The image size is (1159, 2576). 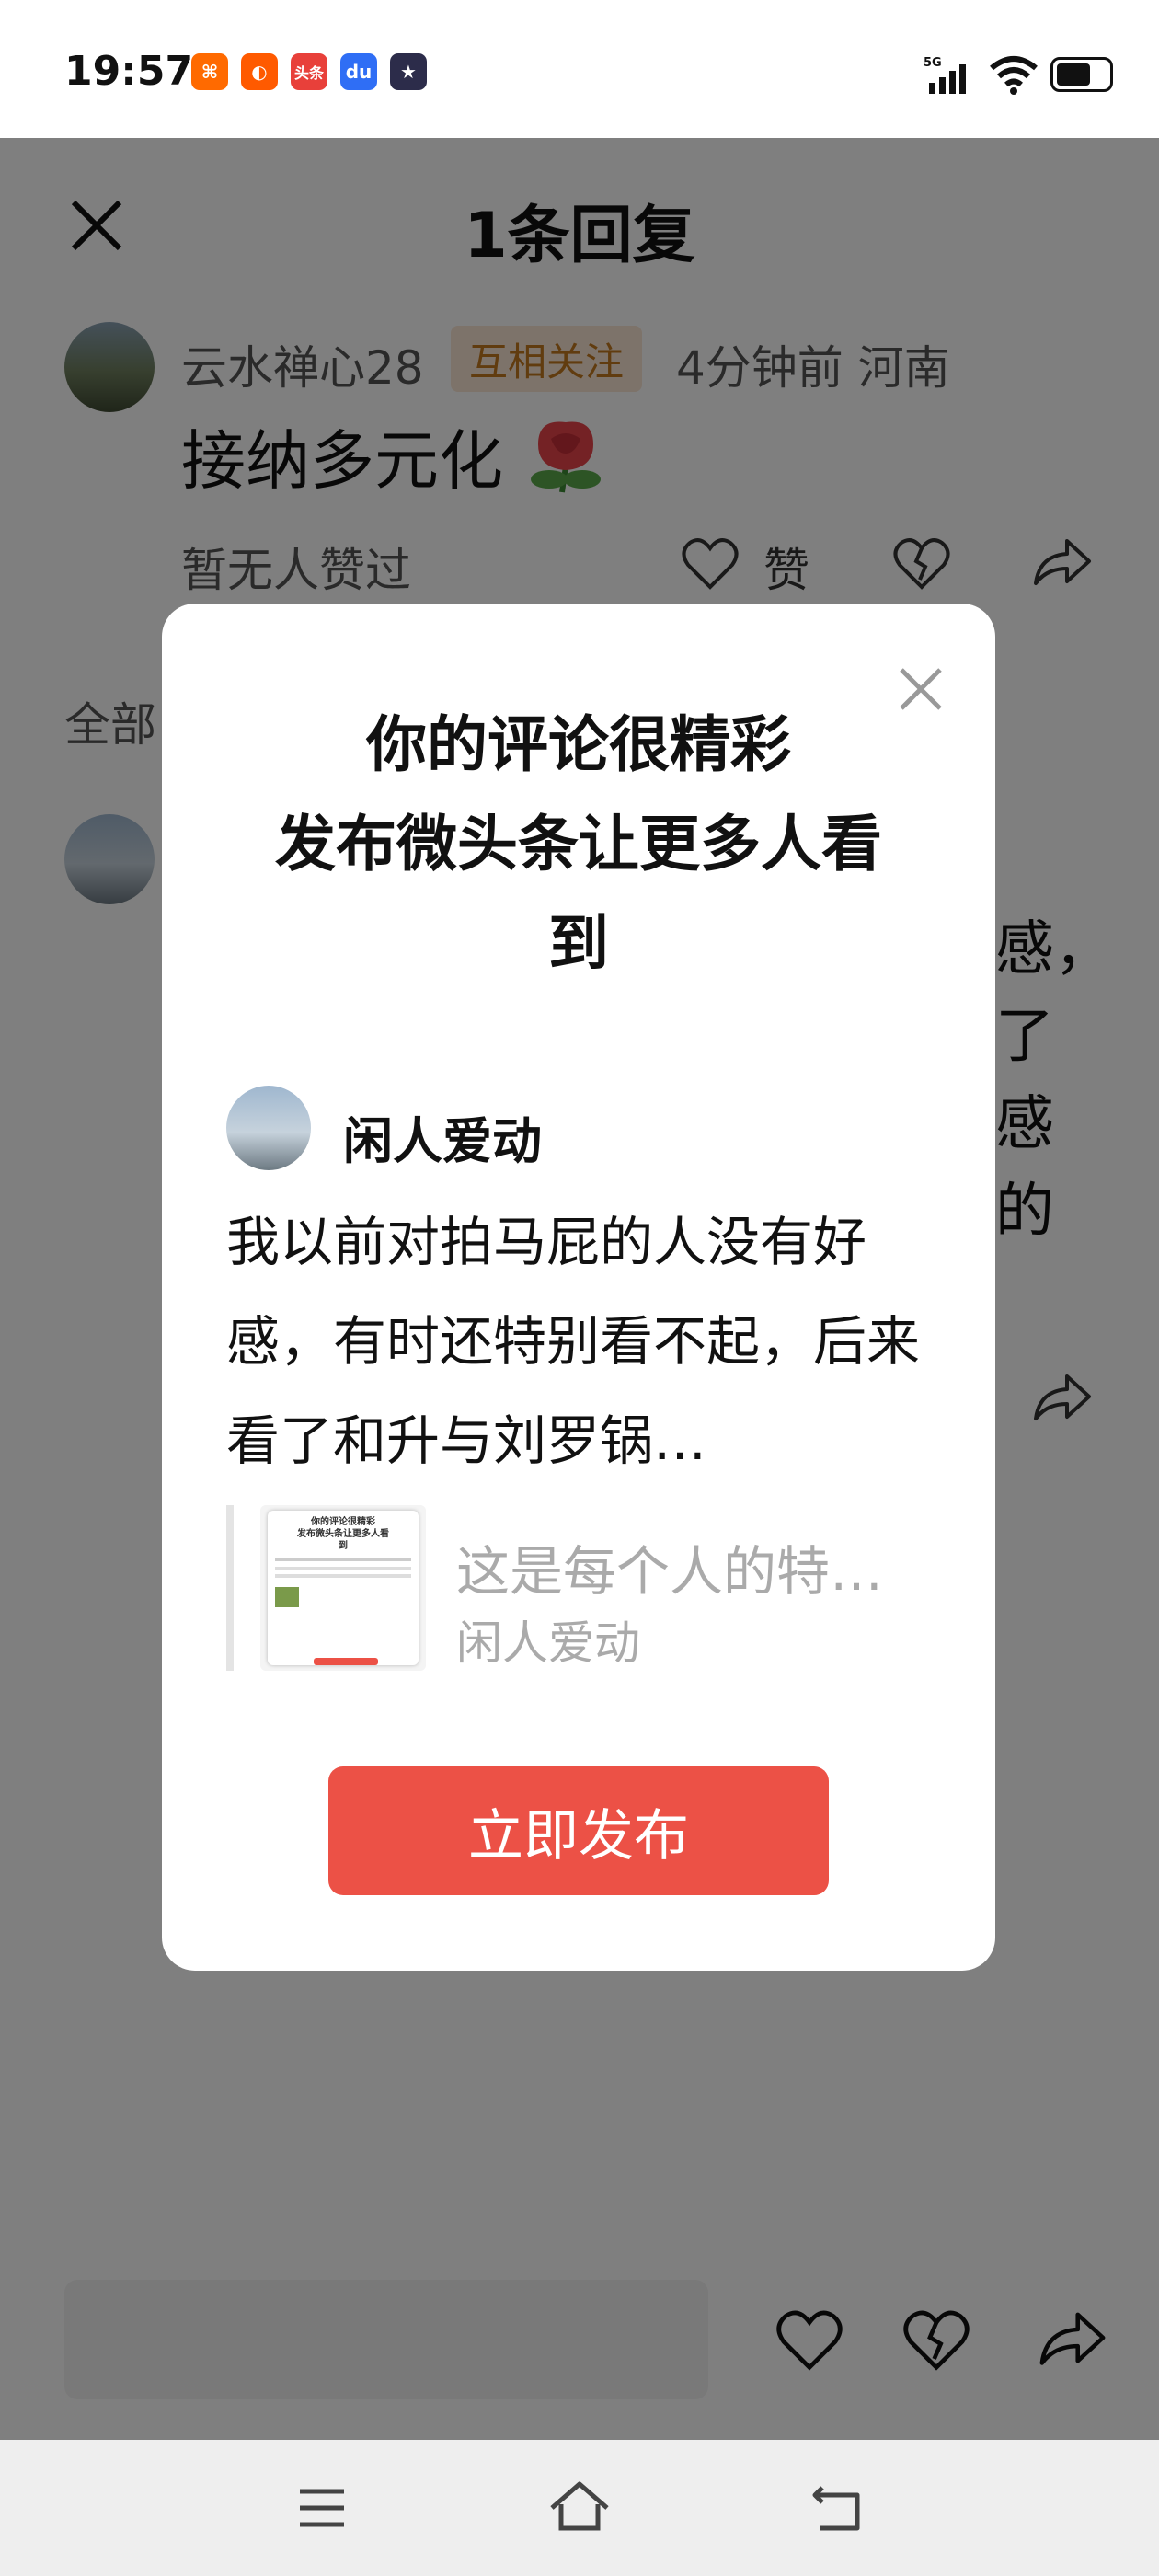 I want to click on thumbnail-caption: 你的评论很精彩, so click(x=343, y=1522).